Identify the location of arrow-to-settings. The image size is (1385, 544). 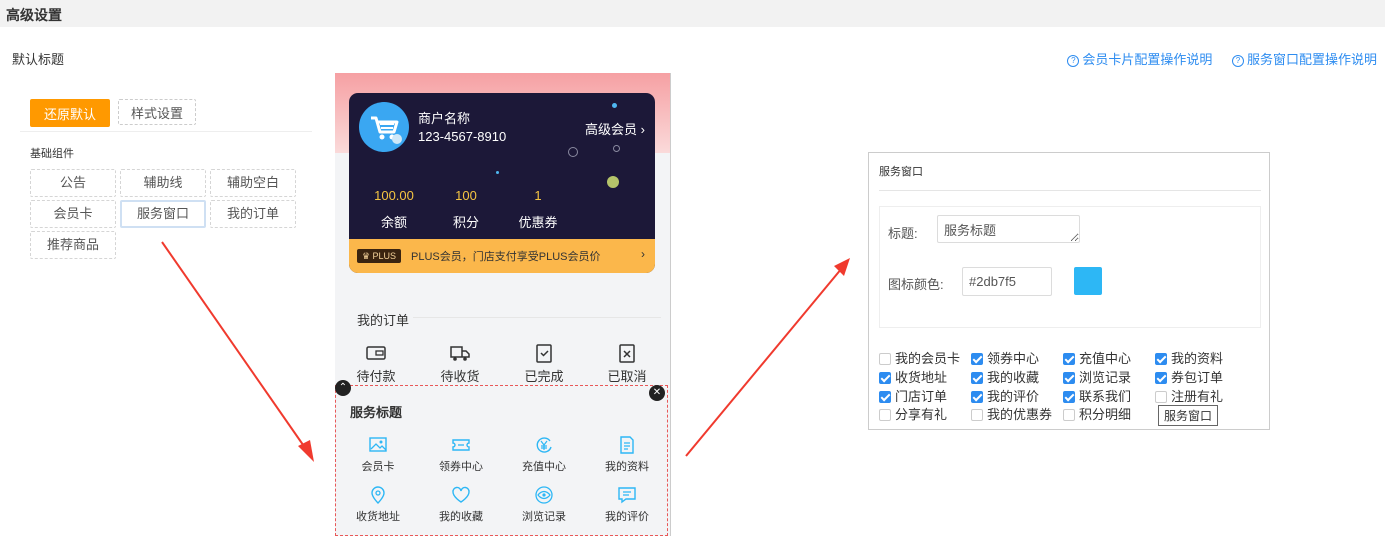
(767, 357).